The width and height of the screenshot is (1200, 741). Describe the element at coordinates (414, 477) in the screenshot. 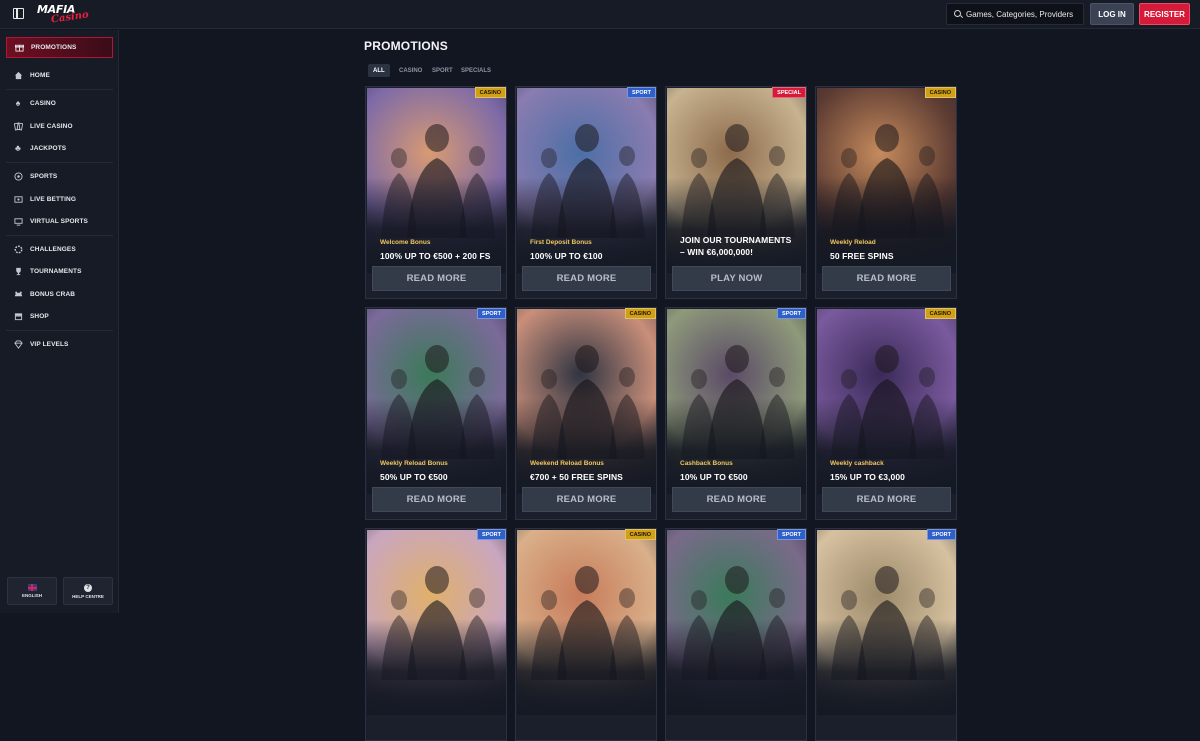

I see `promo-headline: 50% UP TO €500` at that location.